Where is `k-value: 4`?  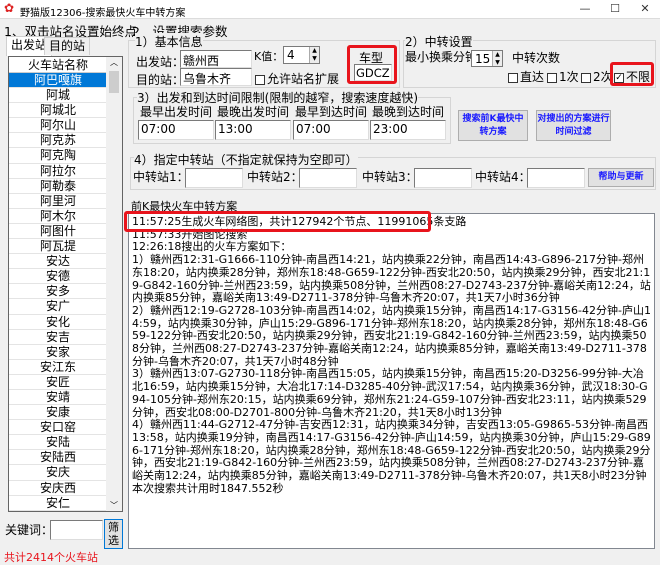 k-value: 4 is located at coordinates (291, 55).